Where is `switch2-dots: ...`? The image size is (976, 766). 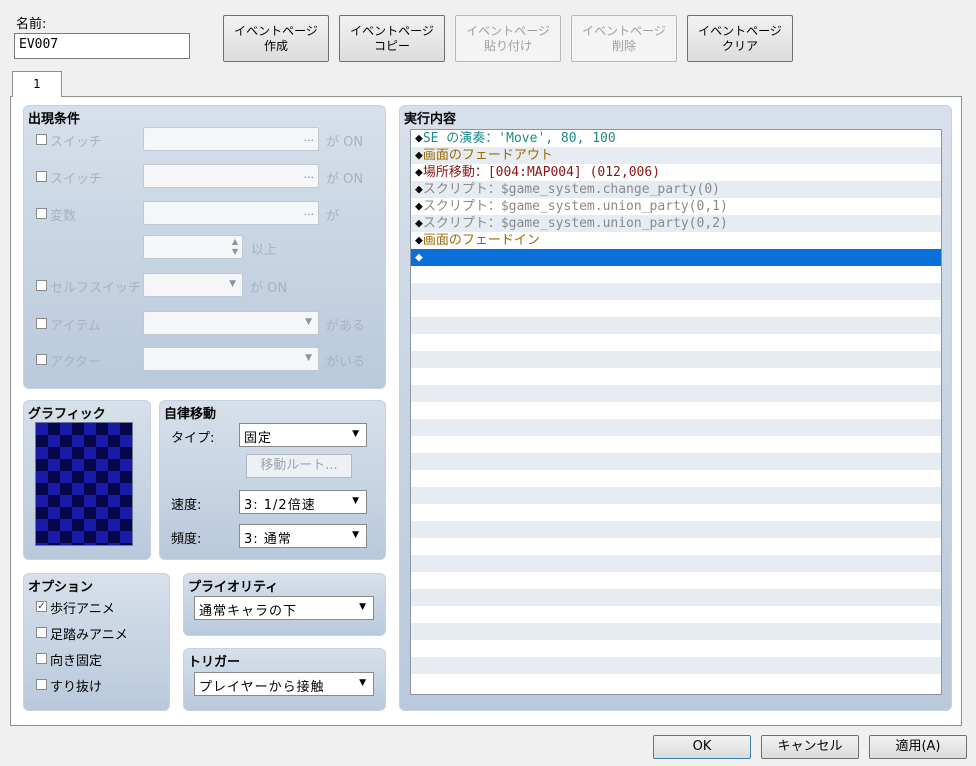 switch2-dots: ... is located at coordinates (309, 174).